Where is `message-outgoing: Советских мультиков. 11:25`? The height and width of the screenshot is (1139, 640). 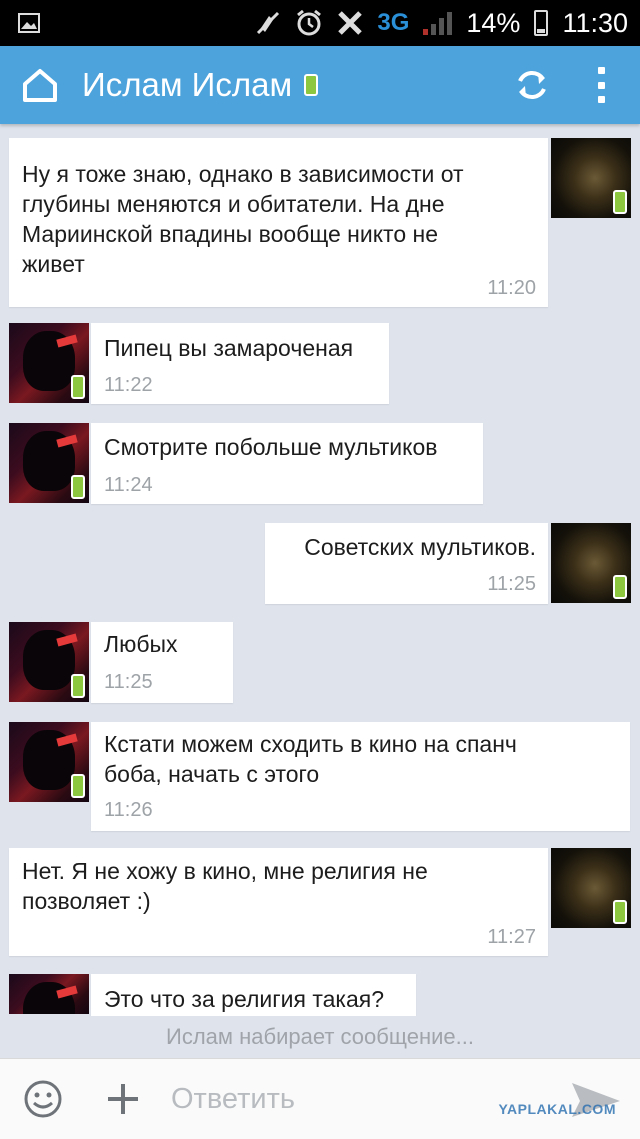 message-outgoing: Советских мультиков. 11:25 is located at coordinates (406, 563).